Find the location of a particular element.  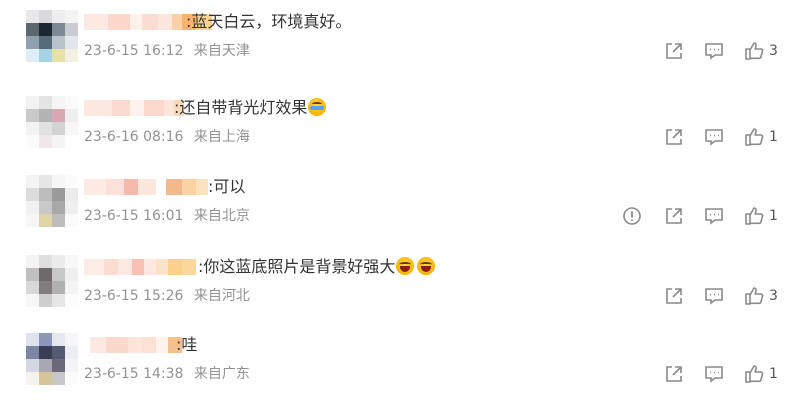

comment-text: :可以 is located at coordinates (226, 187).